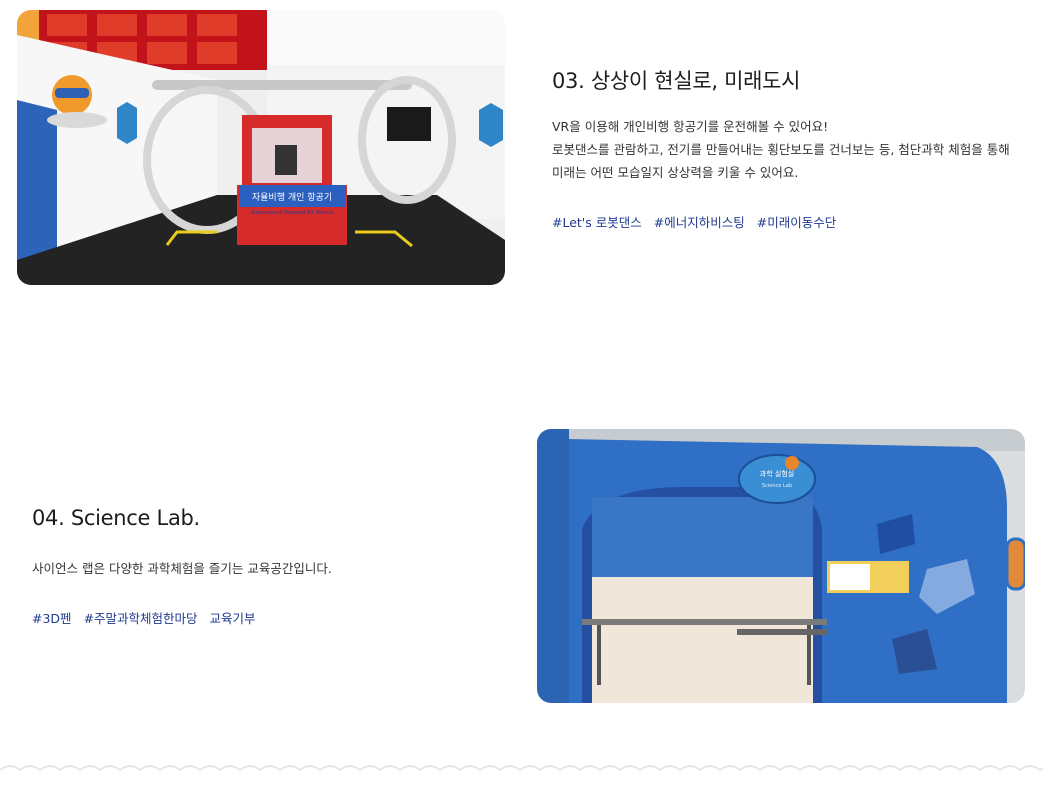 The image size is (1043, 788). What do you see at coordinates (521, 768) in the screenshot?
I see `wave-divider` at bounding box center [521, 768].